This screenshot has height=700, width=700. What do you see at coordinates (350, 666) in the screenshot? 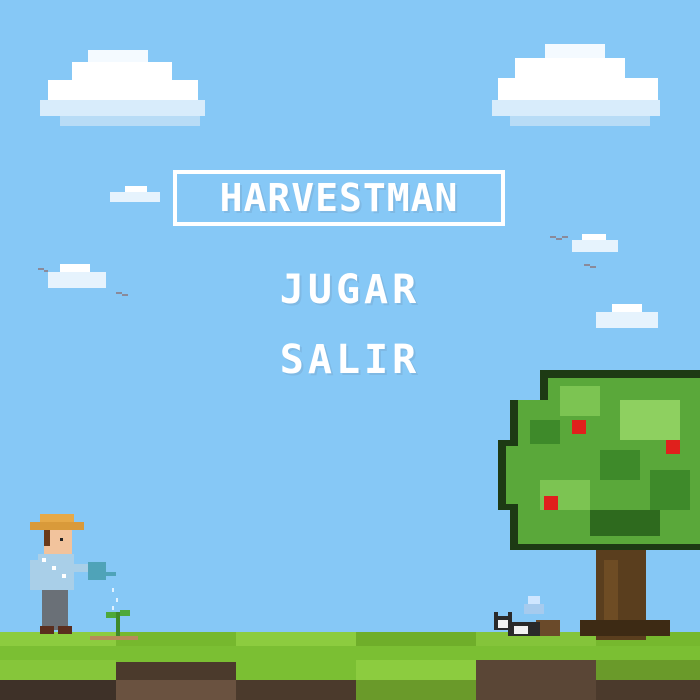
I see `ground` at bounding box center [350, 666].